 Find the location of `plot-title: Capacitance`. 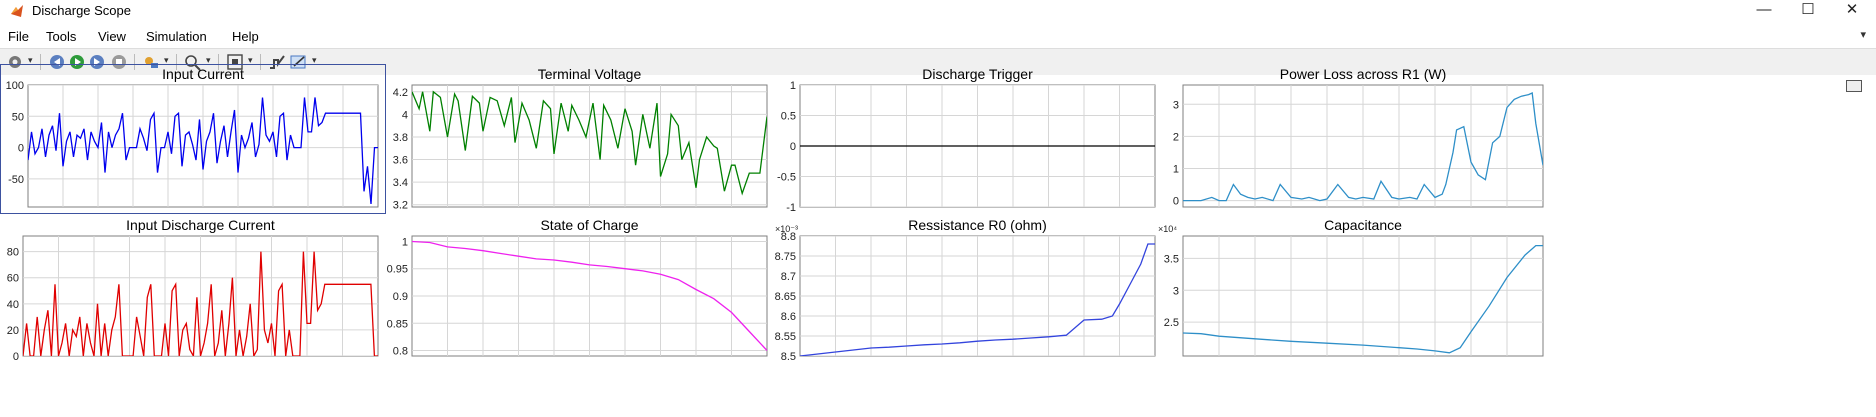

plot-title: Capacitance is located at coordinates (1363, 225).